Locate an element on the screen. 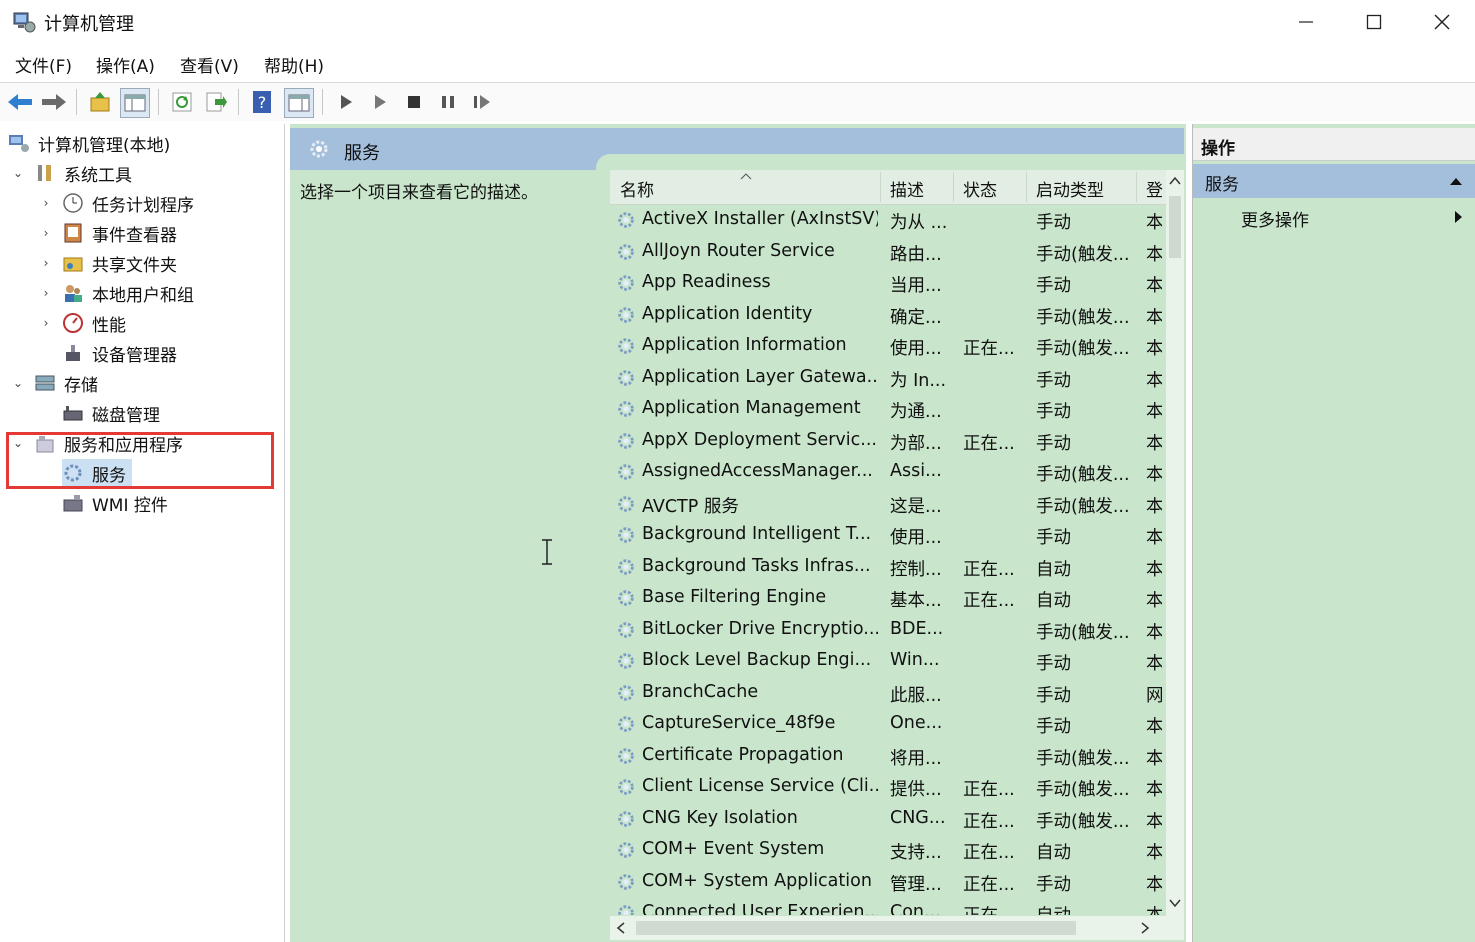 The width and height of the screenshot is (1475, 942). table-row: Base Filtering Engine 基本... 正在... 自动 本 is located at coordinates (888, 599).